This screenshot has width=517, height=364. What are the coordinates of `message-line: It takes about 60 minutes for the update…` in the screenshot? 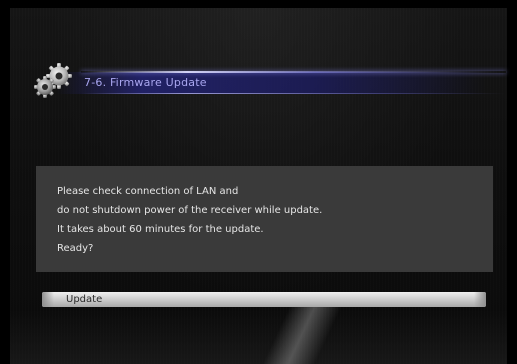 It's located at (160, 229).